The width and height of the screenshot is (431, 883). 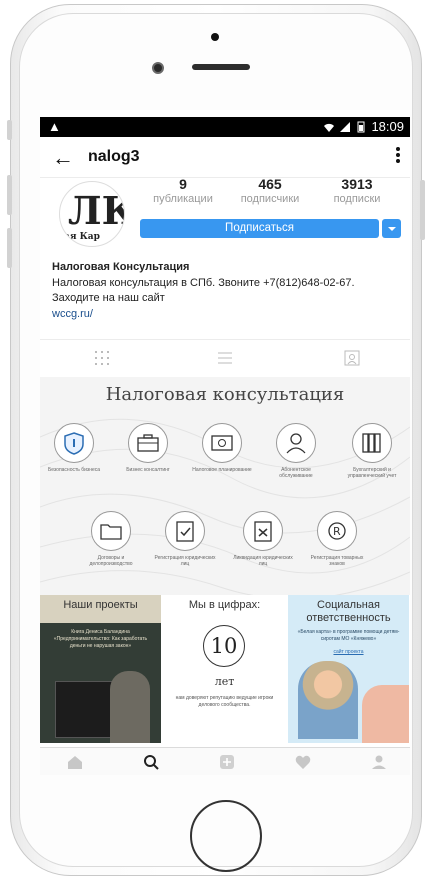 What do you see at coordinates (148, 470) in the screenshot?
I see `service-caption: Бизнес консалтинг` at bounding box center [148, 470].